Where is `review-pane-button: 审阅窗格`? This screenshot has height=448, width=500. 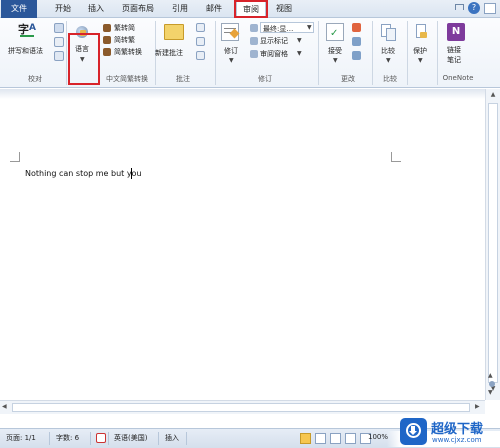 review-pane-button: 审阅窗格 is located at coordinates (274, 54).